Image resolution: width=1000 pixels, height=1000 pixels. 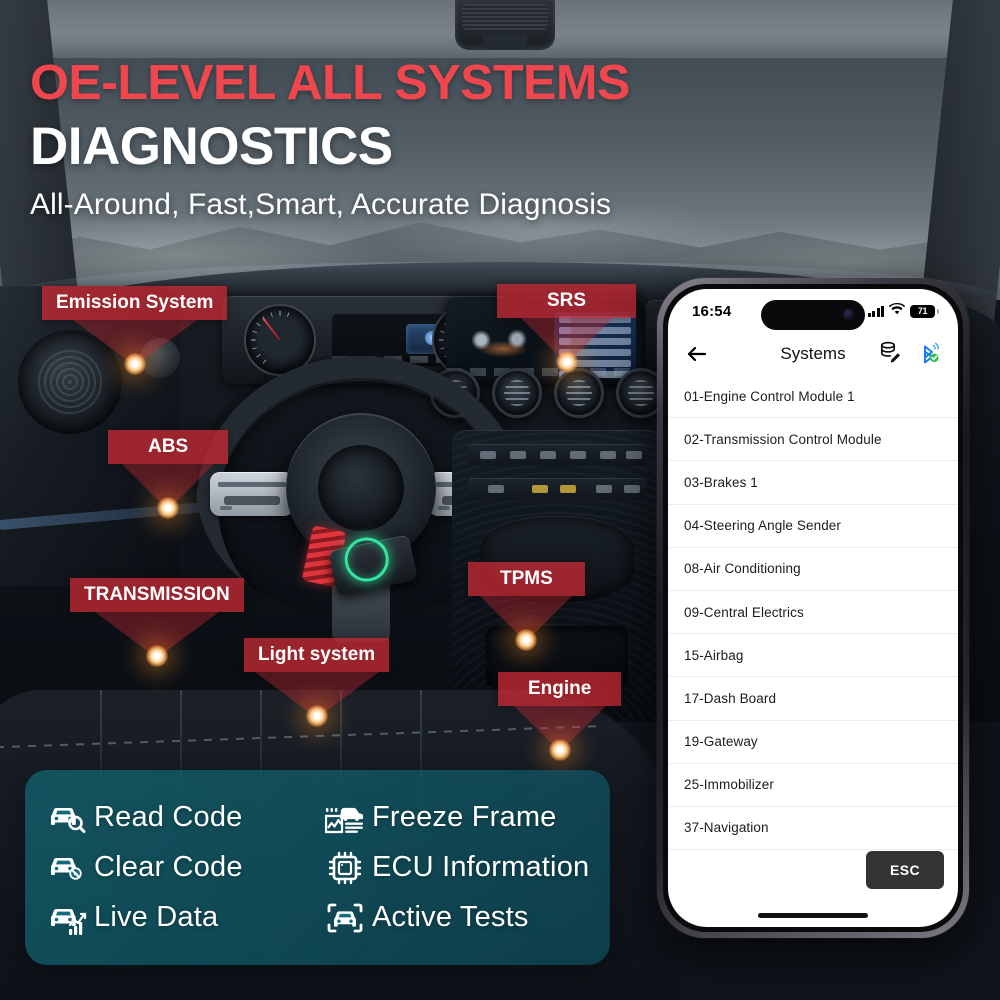 I want to click on feature-label: Read Code, so click(x=168, y=816).